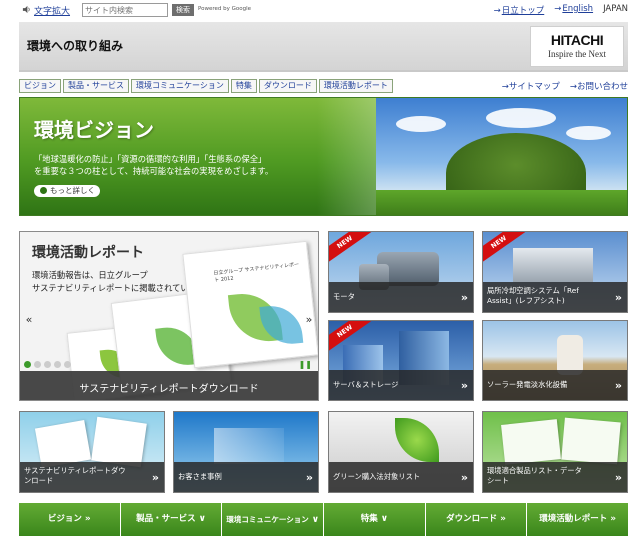  I want to click on logo-wordmark: HITACHI, so click(577, 40).